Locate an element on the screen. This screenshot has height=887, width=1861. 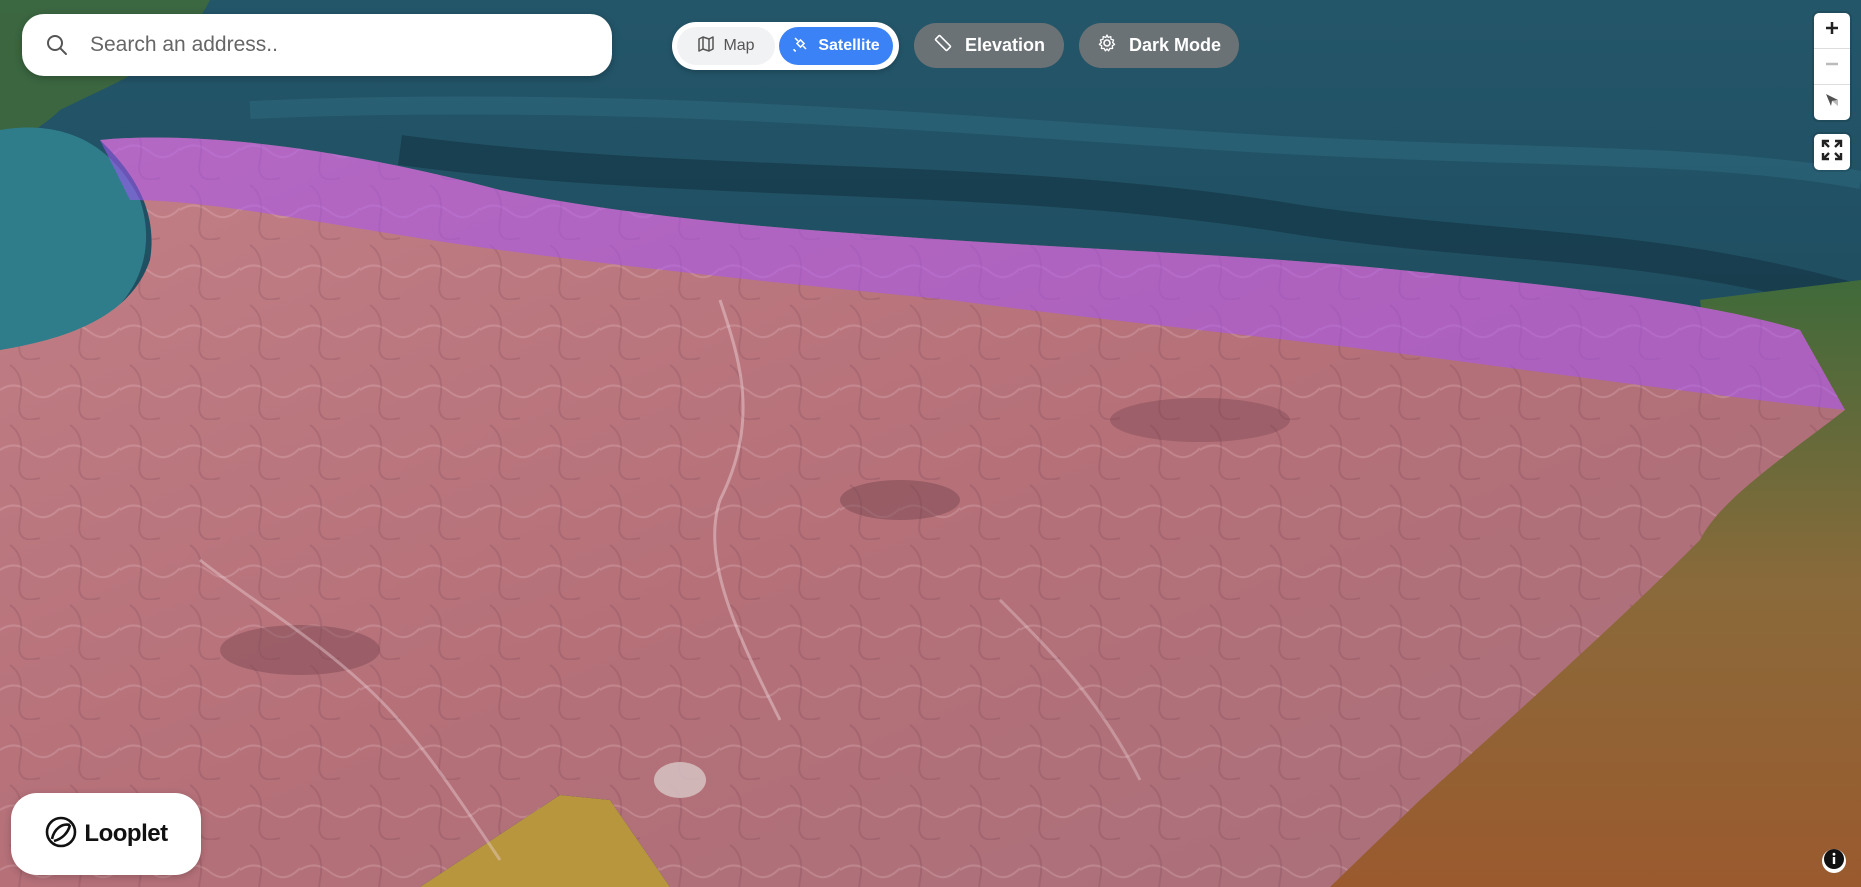
reset-bearing-button is located at coordinates (1832, 102).